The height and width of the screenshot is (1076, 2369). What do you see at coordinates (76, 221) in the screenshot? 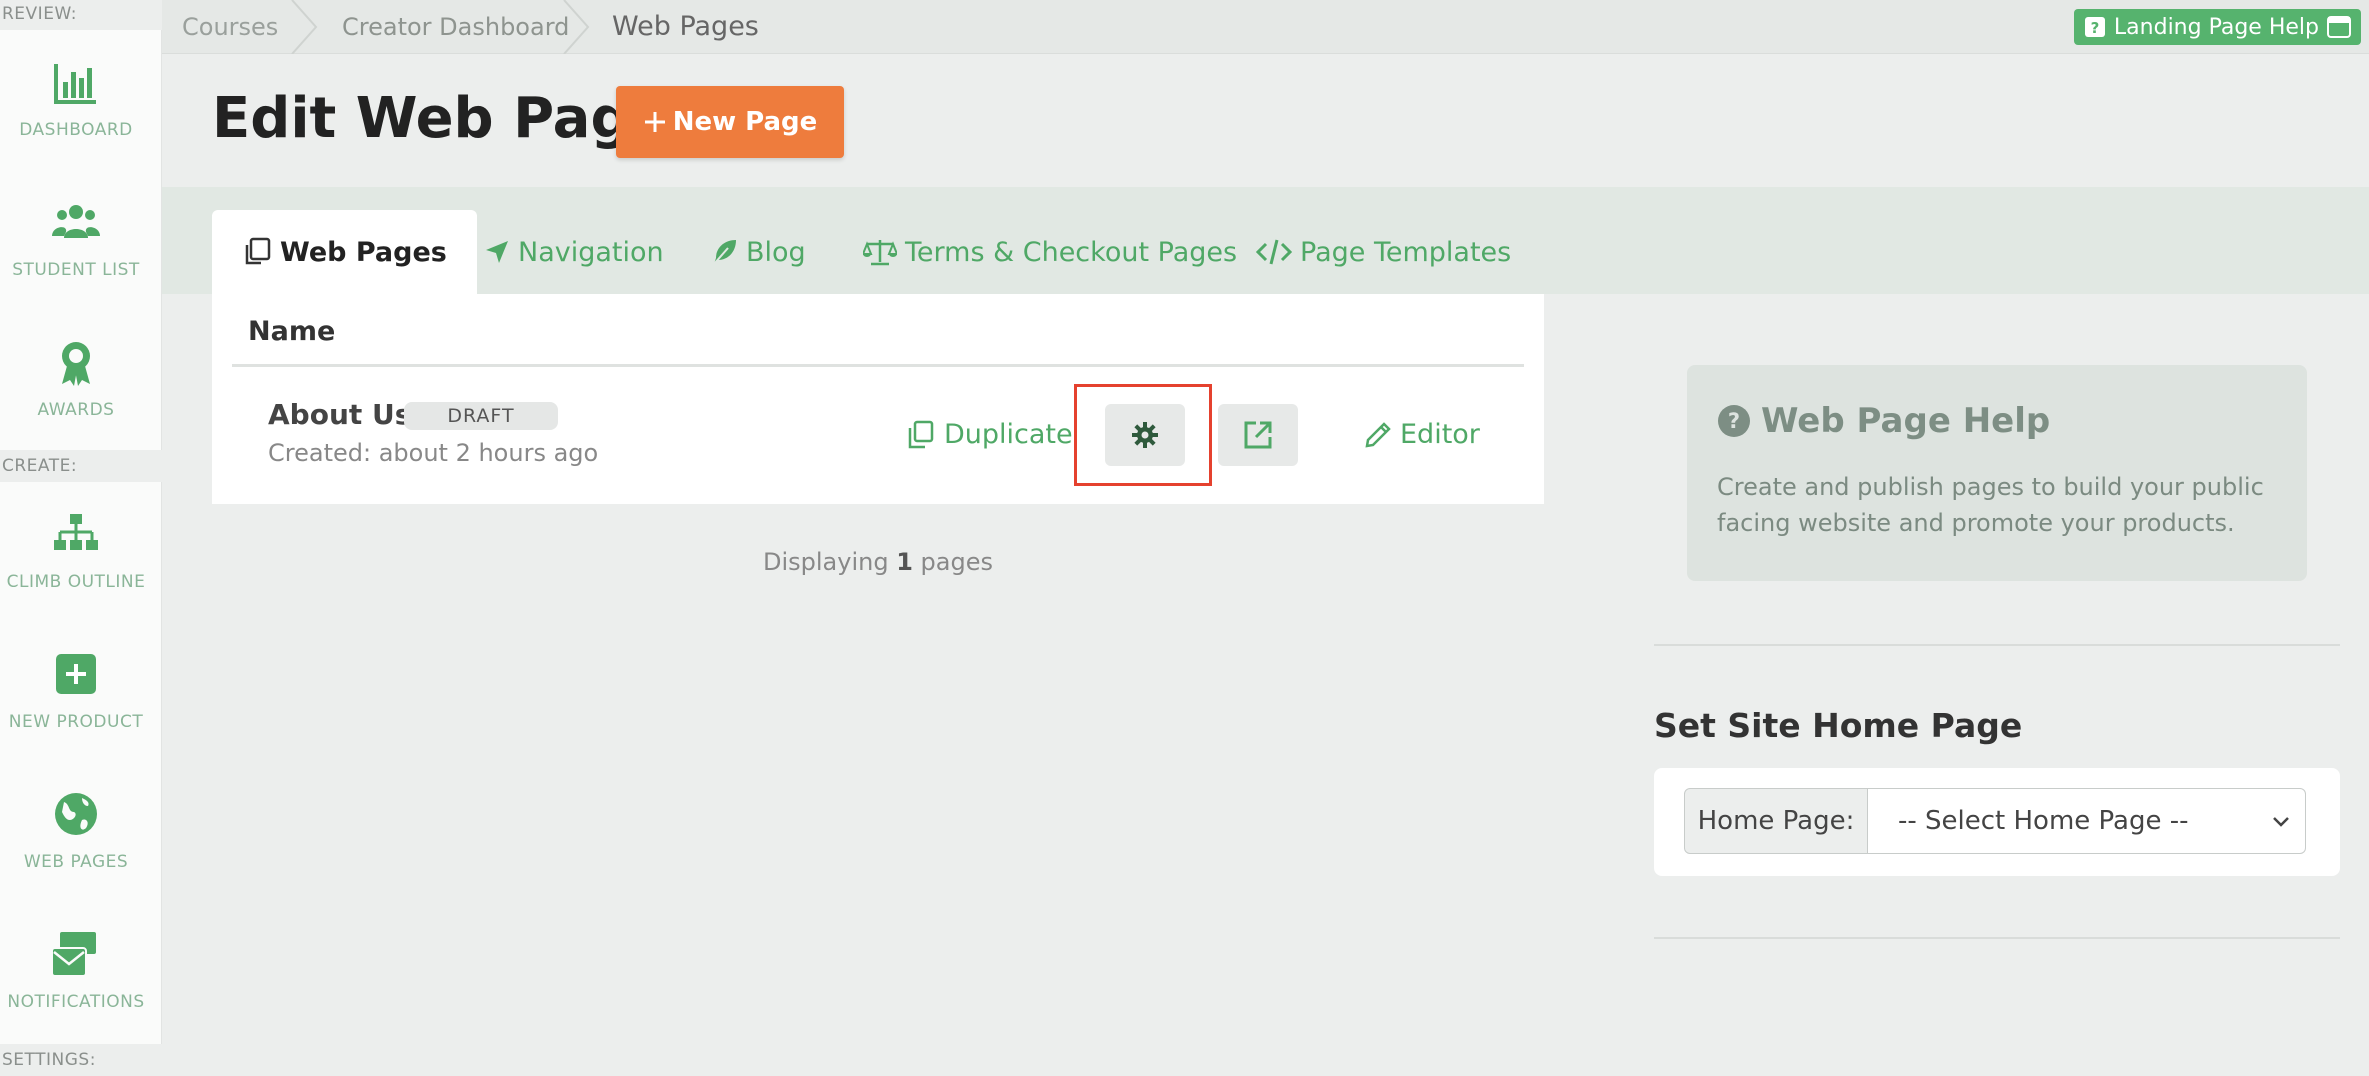
I see `users-icon` at bounding box center [76, 221].